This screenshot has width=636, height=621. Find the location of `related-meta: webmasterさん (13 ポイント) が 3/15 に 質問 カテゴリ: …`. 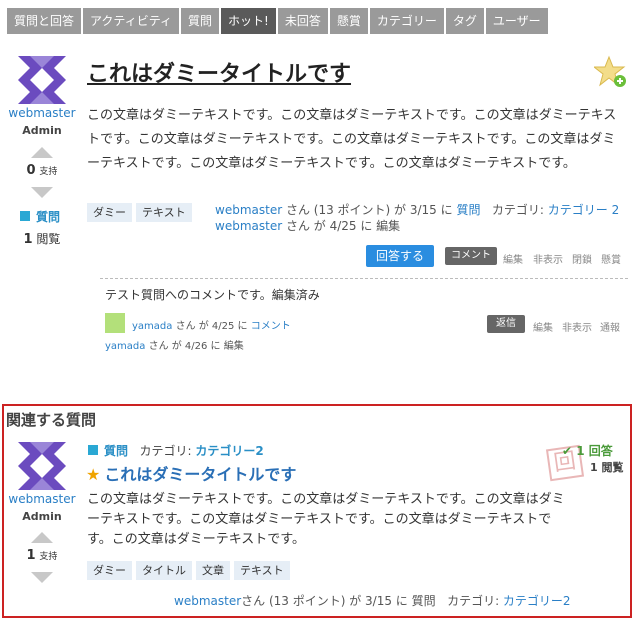

related-meta: webmasterさん (13 ポイント) が 3/15 に 質問 カテゴリ: … is located at coordinates (372, 601).